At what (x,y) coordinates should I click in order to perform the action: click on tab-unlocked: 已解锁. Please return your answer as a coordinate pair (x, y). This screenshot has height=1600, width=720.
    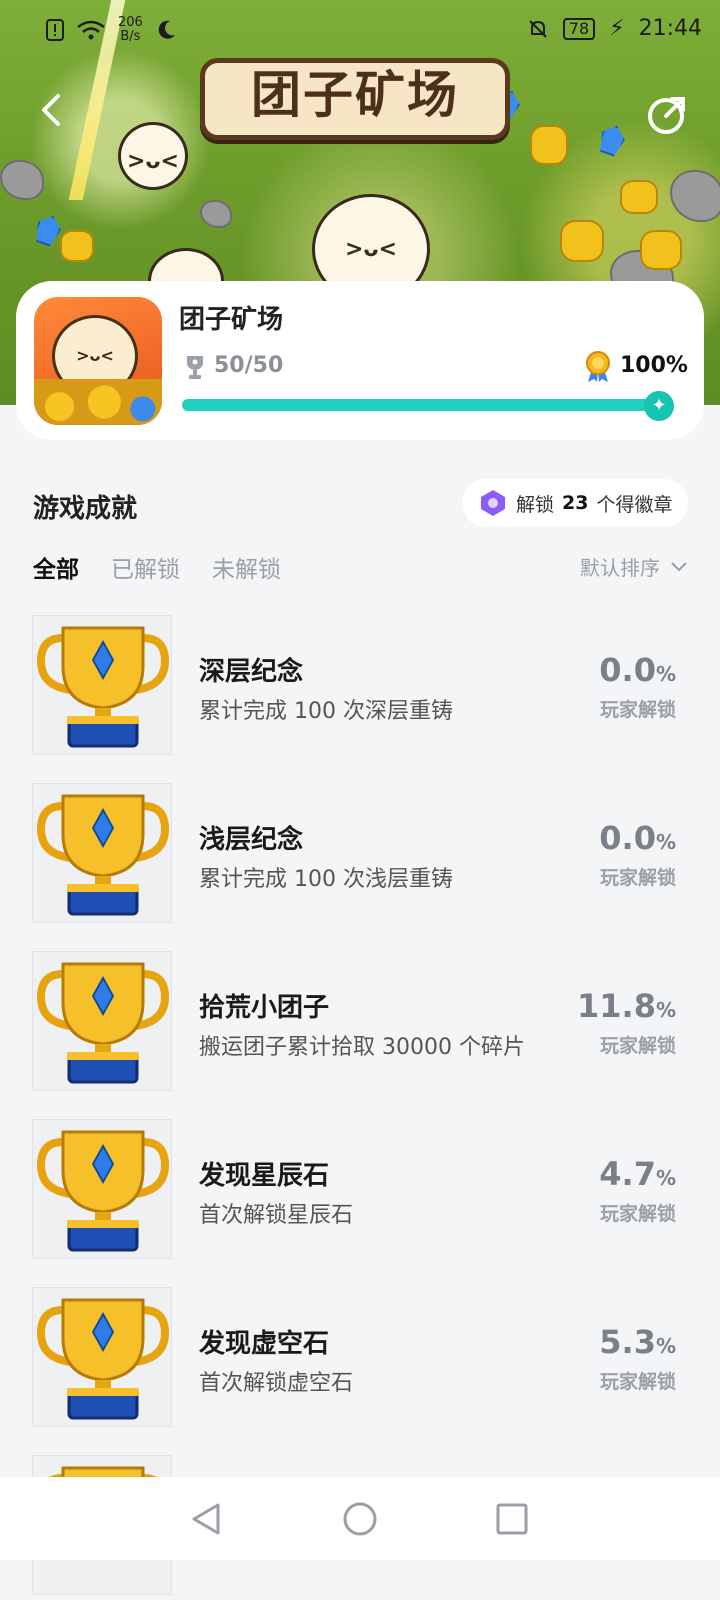
    Looking at the image, I should click on (145, 567).